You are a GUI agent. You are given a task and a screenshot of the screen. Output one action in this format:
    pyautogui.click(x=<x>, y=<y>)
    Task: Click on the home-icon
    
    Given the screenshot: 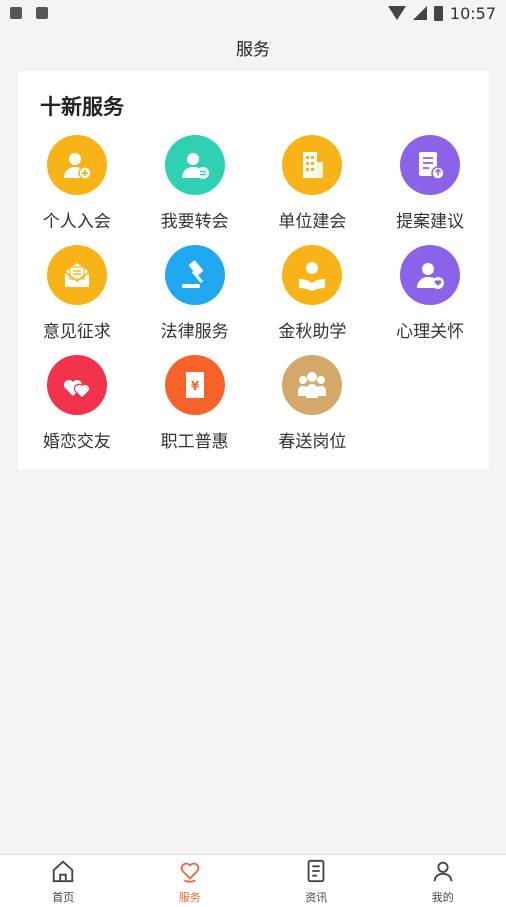 What is the action you would take?
    pyautogui.click(x=63, y=873)
    